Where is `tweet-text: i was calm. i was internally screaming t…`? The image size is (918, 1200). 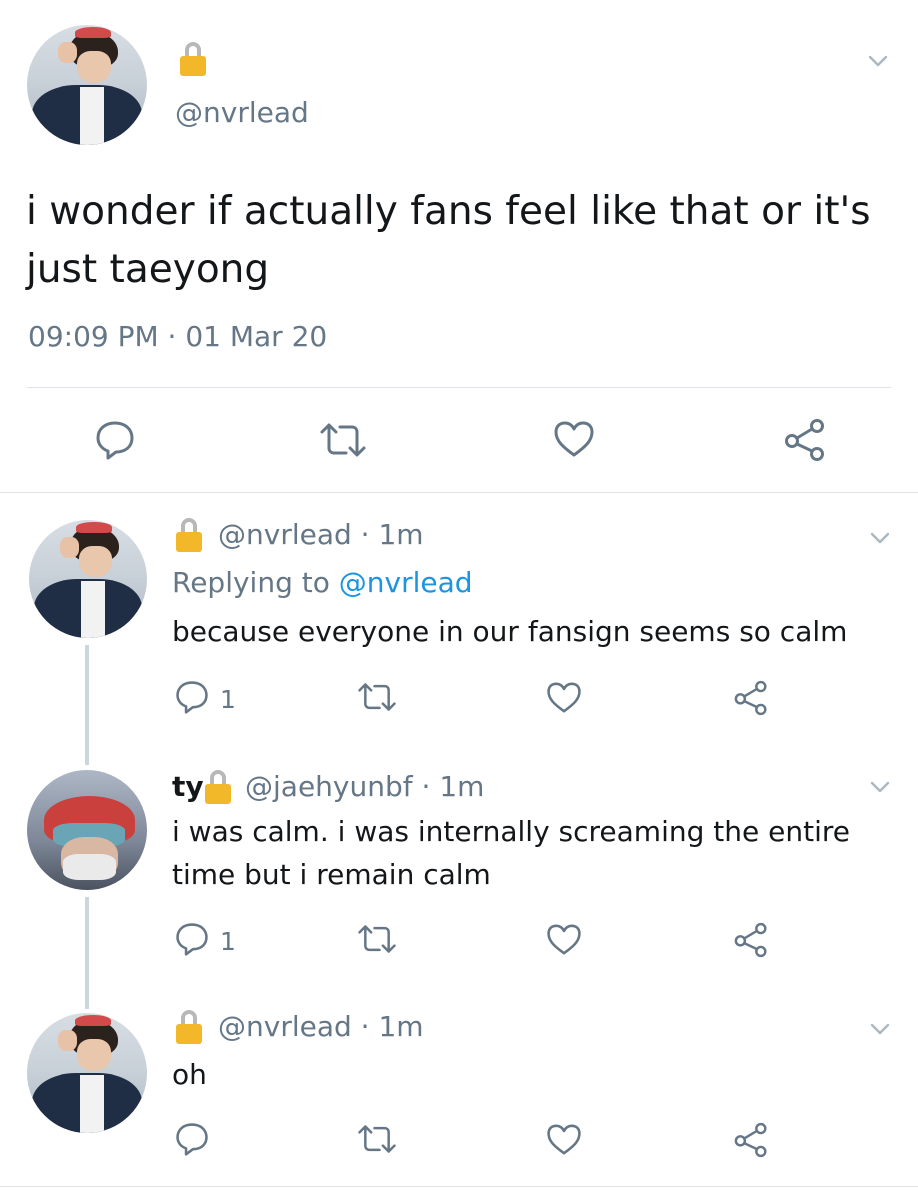 tweet-text: i was calm. i was internally screaming t… is located at coordinates (511, 853).